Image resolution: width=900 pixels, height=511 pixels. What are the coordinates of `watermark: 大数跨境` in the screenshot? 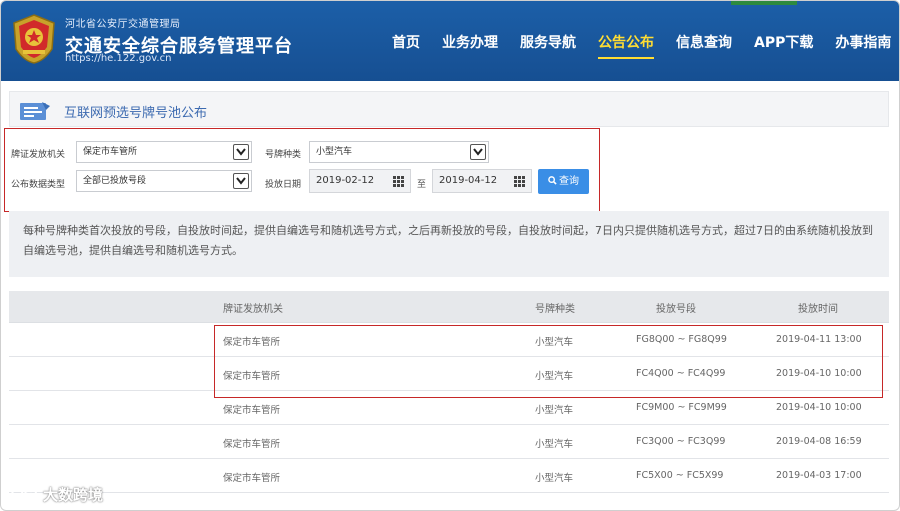 It's located at (56, 494).